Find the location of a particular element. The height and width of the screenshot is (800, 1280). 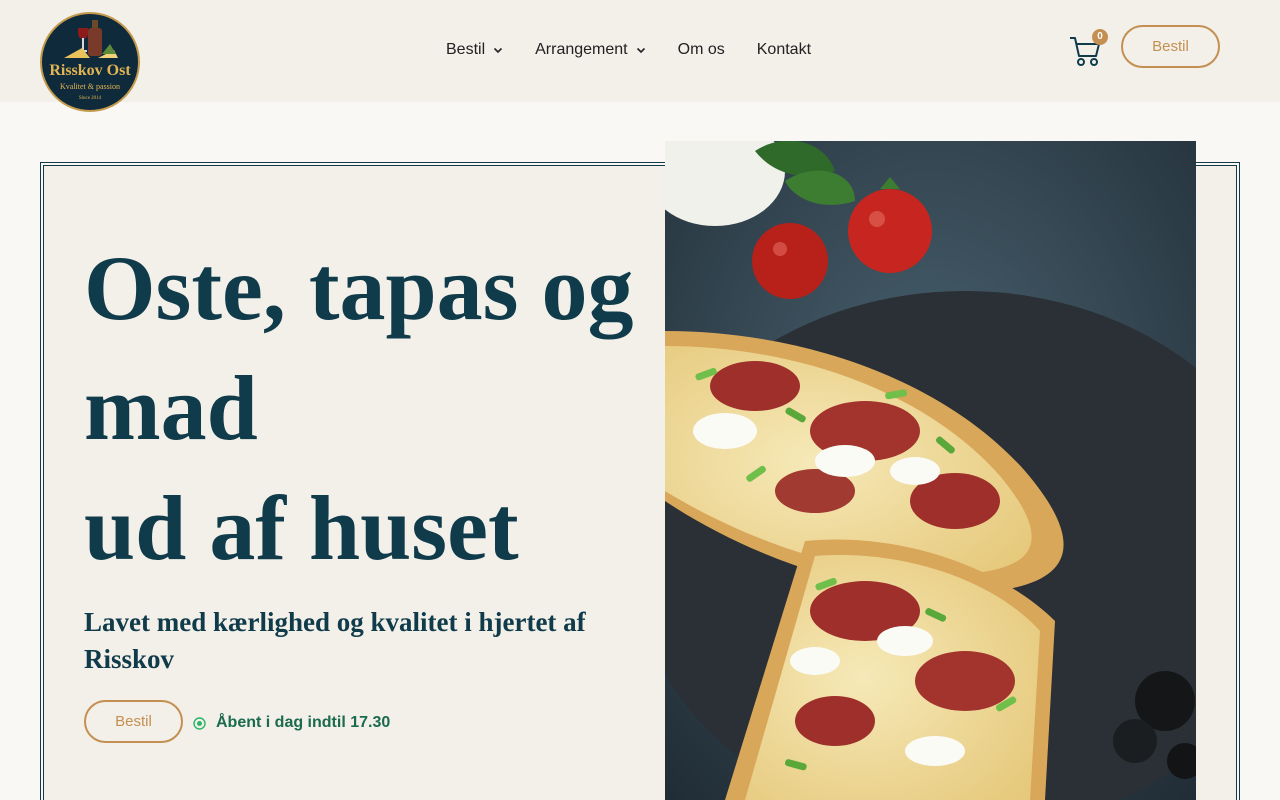

nav-item-arrangement: Arrangement is located at coordinates (590, 50).